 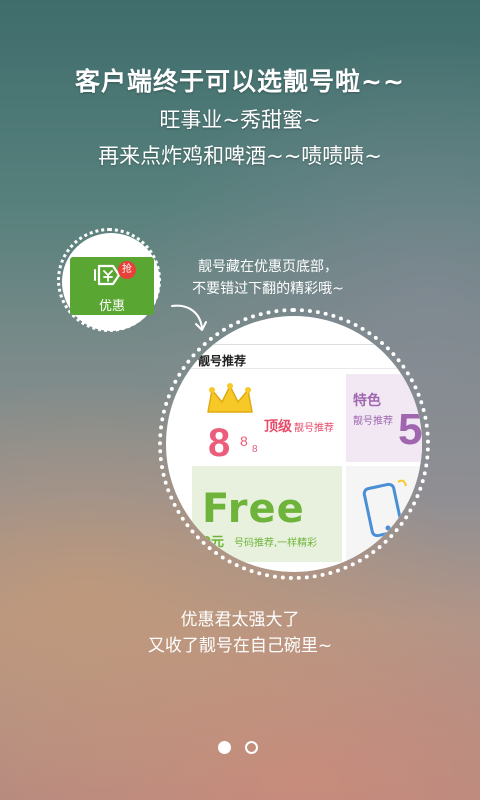 I want to click on free-zero: 0元, so click(x=213, y=542).